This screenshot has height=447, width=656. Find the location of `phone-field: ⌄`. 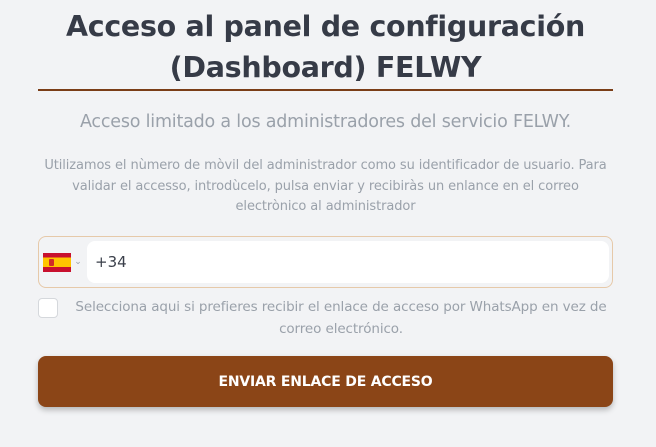

phone-field: ⌄ is located at coordinates (325, 262).